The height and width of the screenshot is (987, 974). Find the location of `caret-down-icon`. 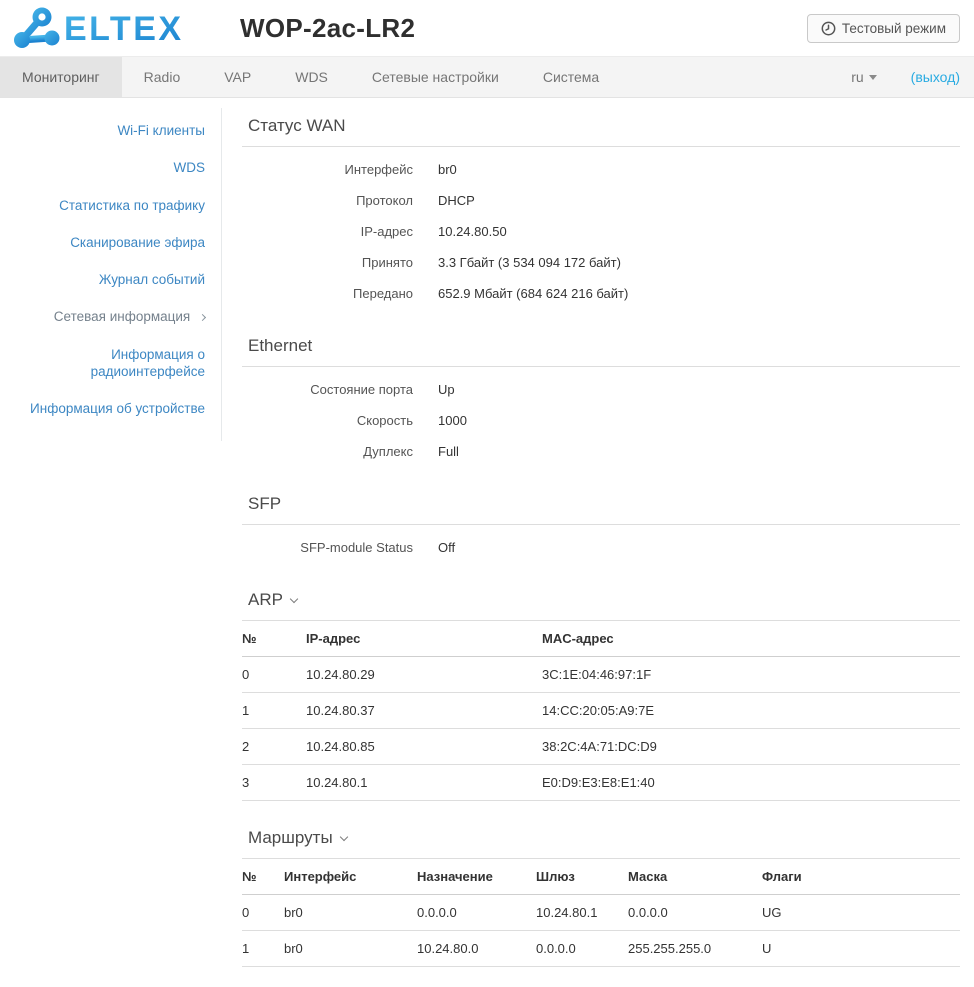

caret-down-icon is located at coordinates (872, 77).